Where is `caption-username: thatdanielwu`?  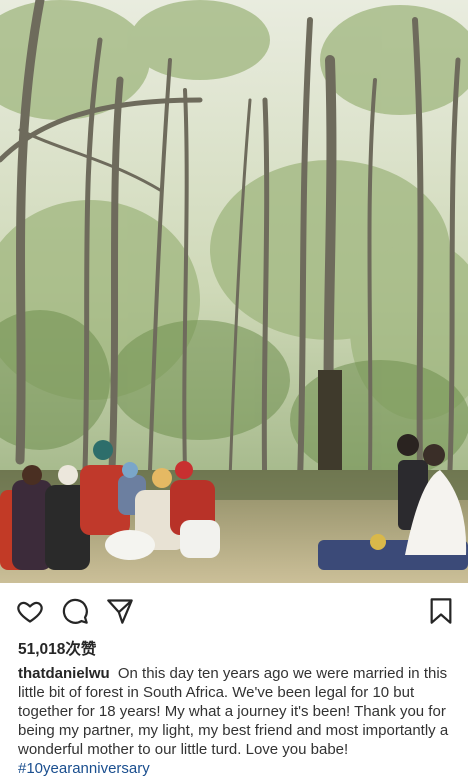 caption-username: thatdanielwu is located at coordinates (64, 673).